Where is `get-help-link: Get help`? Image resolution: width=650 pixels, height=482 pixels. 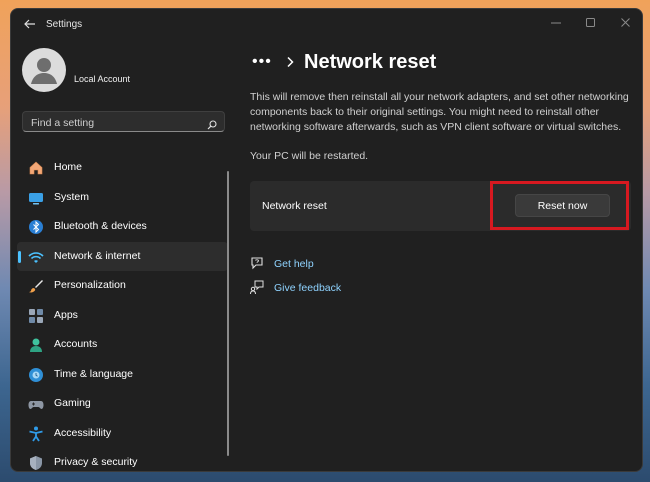
get-help-link: Get help is located at coordinates (294, 264).